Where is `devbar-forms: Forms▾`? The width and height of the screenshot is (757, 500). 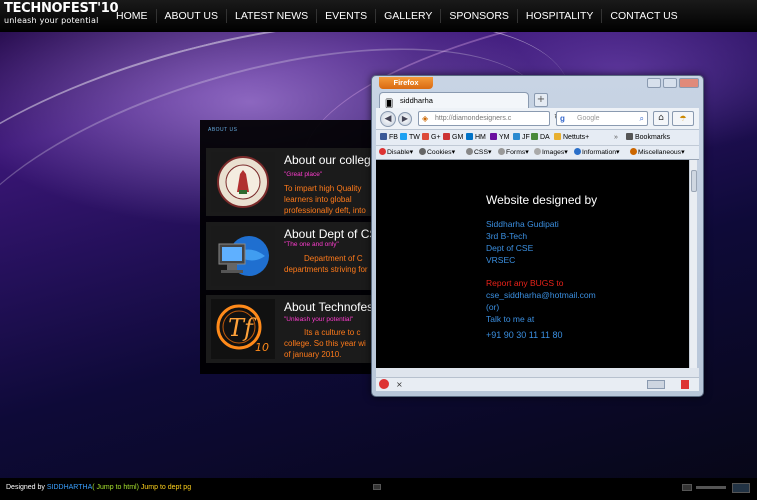
devbar-forms: Forms▾ is located at coordinates (513, 152).